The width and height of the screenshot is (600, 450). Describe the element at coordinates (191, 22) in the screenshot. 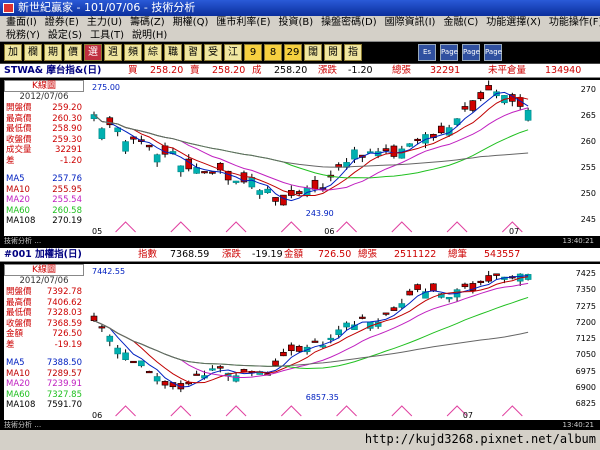

I see `menu-item: 期權(Q)` at that location.